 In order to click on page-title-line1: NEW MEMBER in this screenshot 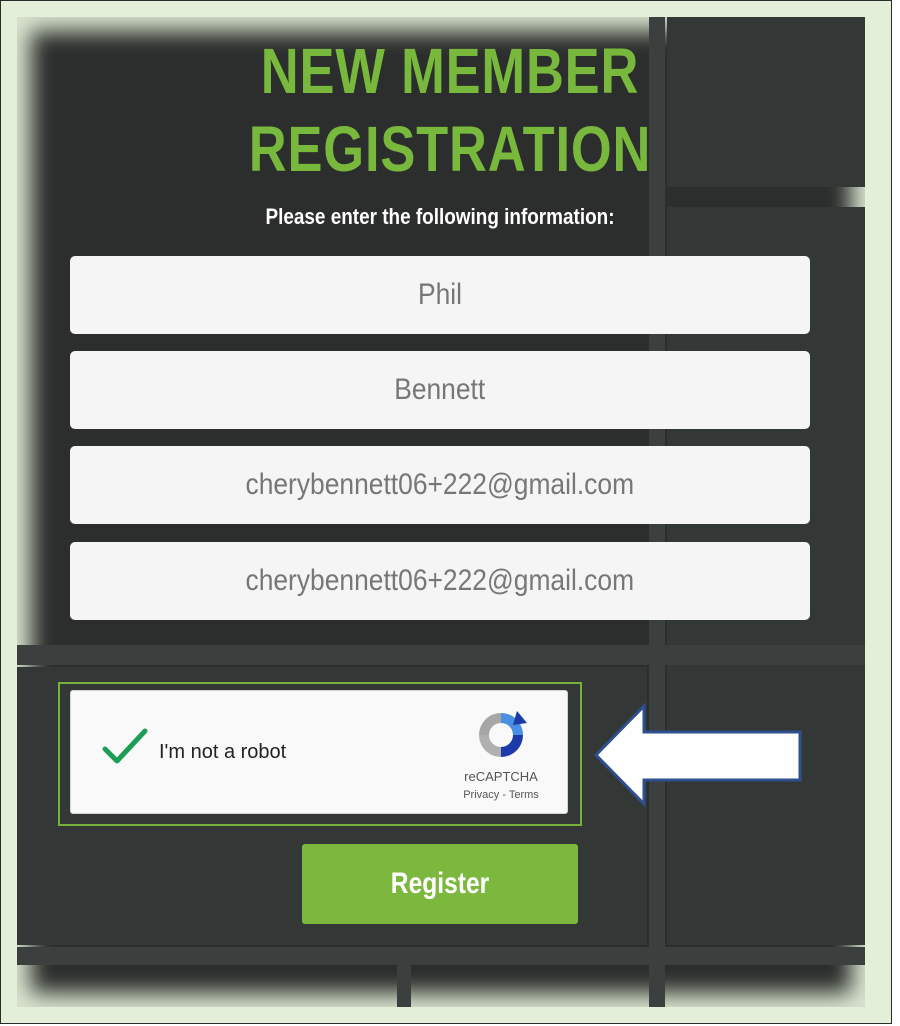, I will do `click(450, 71)`.